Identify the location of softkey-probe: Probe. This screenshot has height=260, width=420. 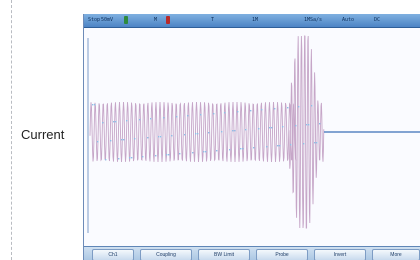
(282, 254).